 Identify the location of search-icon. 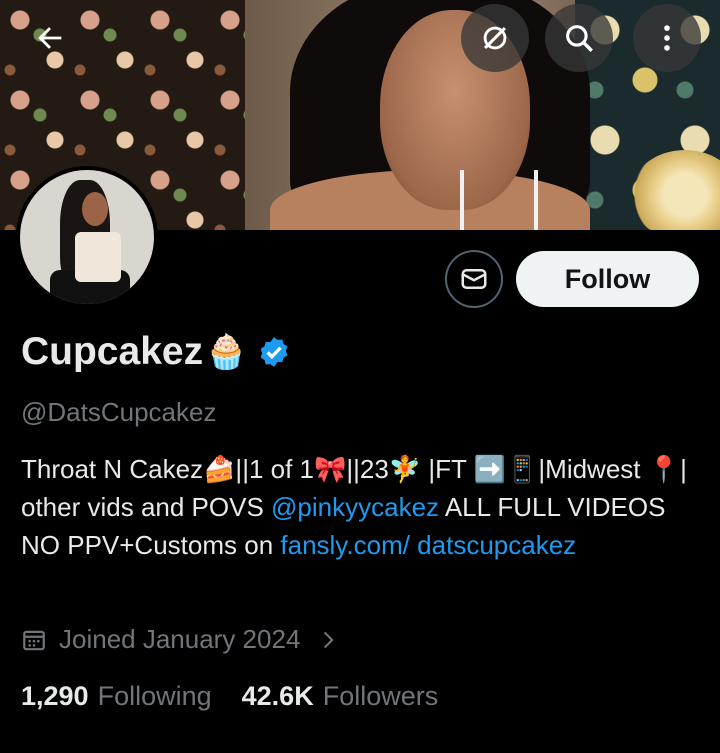
(579, 38).